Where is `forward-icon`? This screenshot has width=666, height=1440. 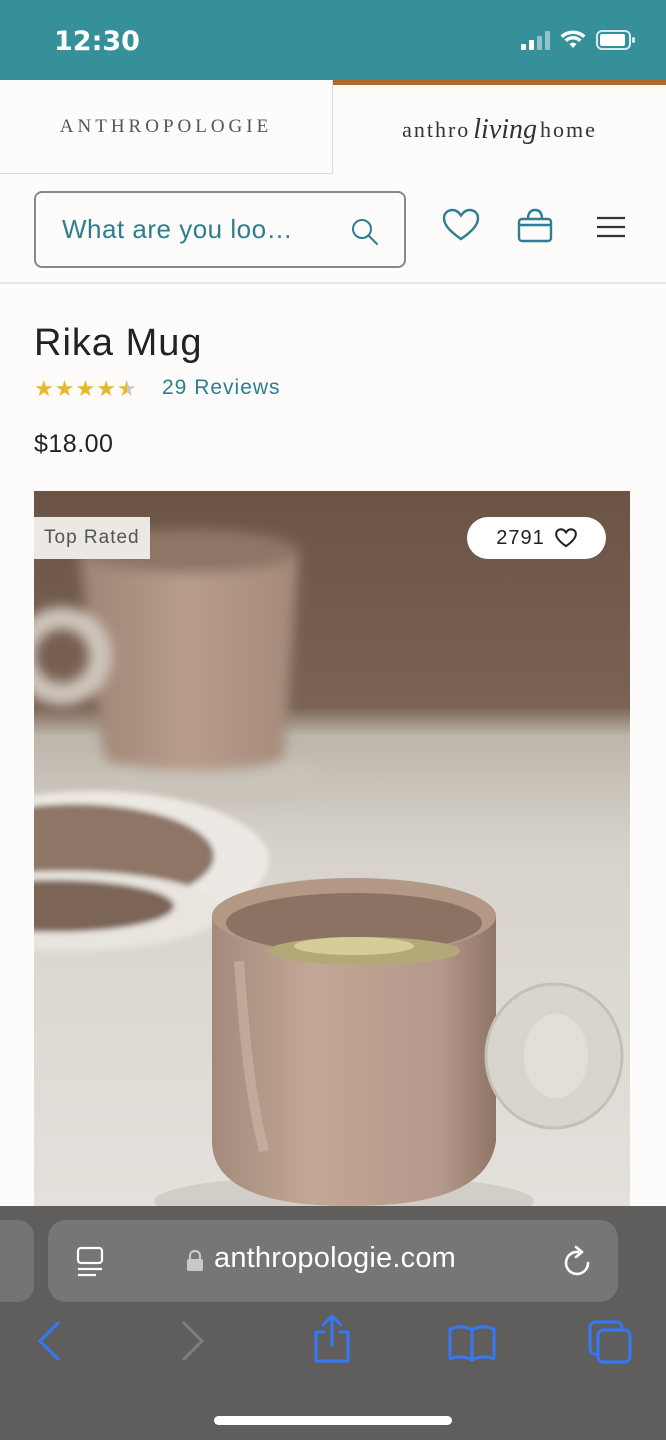 forward-icon is located at coordinates (193, 1341).